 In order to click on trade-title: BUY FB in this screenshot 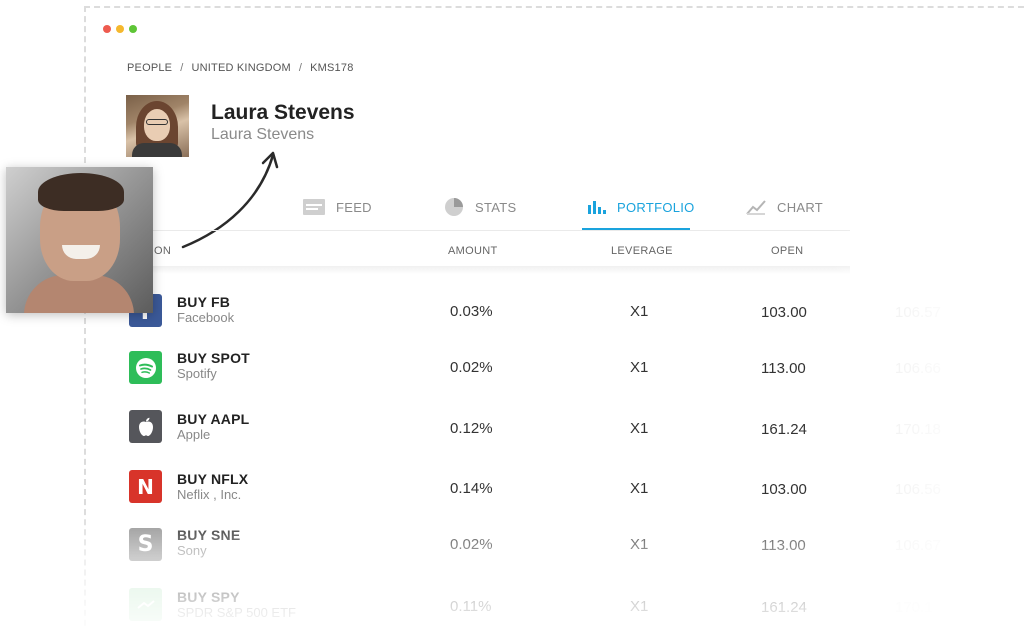, I will do `click(204, 302)`.